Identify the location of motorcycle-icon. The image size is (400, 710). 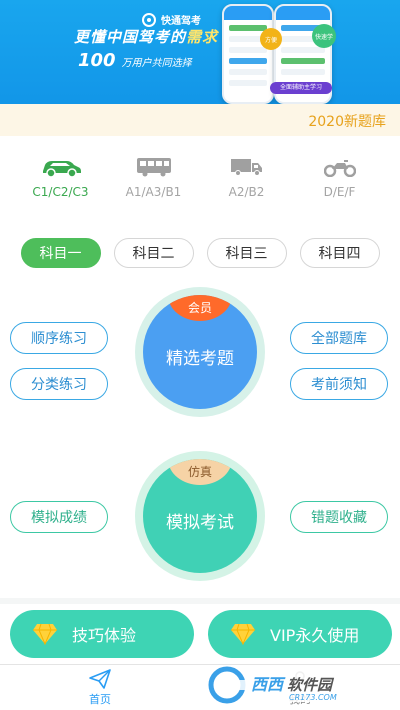
(339, 167).